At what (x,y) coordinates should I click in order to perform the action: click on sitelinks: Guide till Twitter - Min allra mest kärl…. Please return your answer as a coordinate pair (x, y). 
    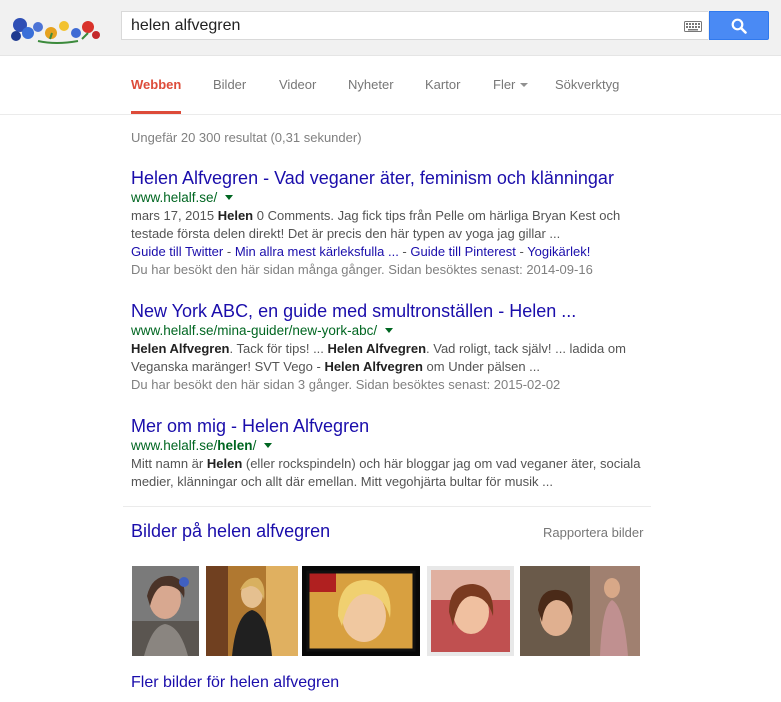
    Looking at the image, I should click on (361, 251).